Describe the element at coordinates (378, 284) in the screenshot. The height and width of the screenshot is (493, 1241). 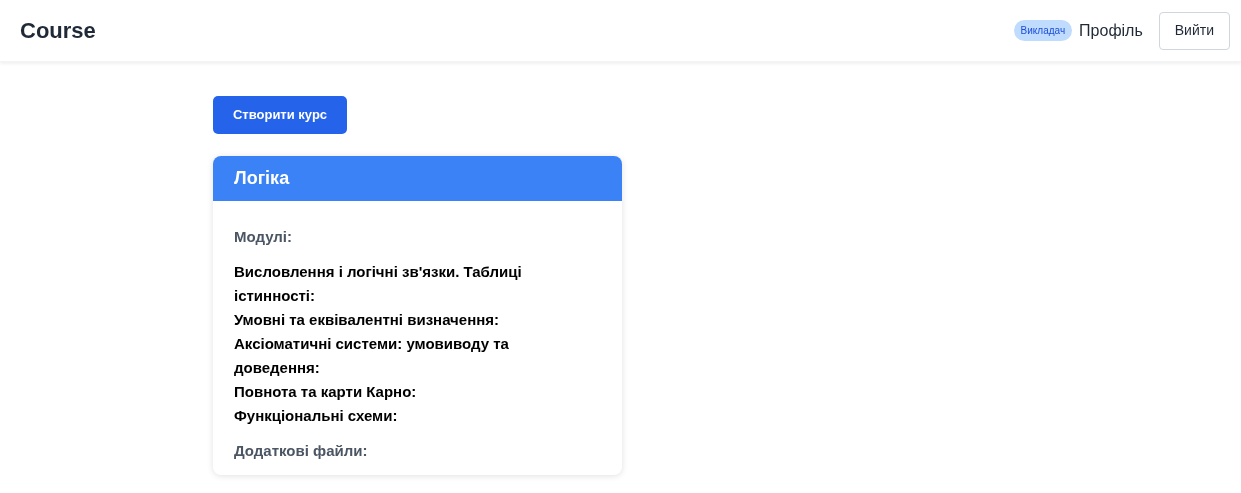
I see `module-item: Висловлення і логічні зв'язки. Таблиці істинності:` at that location.